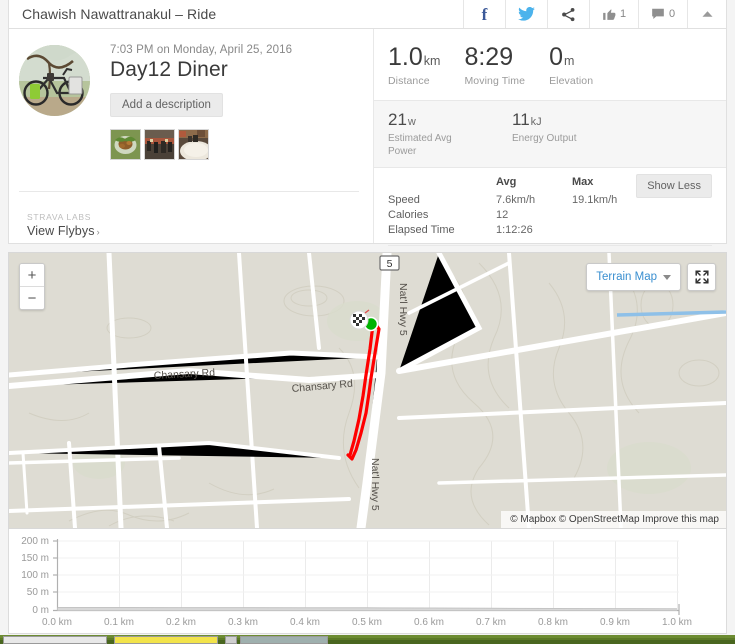 The height and width of the screenshot is (644, 735). I want to click on facebook-icon: f, so click(484, 14).